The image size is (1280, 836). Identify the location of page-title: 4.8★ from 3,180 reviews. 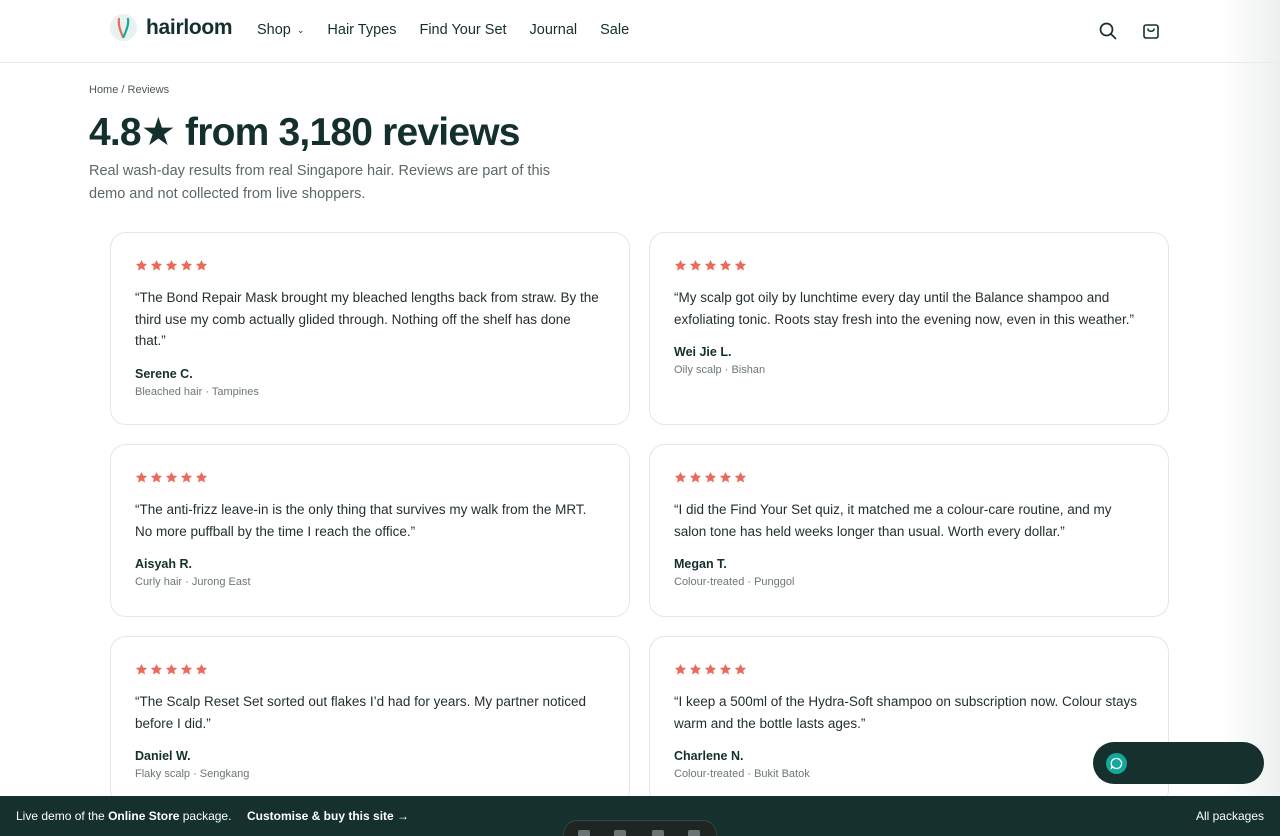
(304, 132).